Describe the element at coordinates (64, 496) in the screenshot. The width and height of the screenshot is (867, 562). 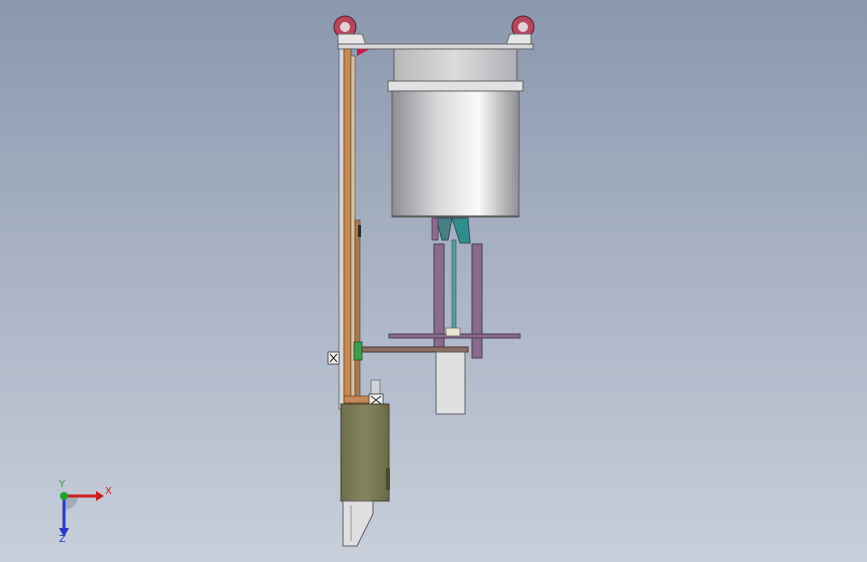
I see `y-axis-dot` at that location.